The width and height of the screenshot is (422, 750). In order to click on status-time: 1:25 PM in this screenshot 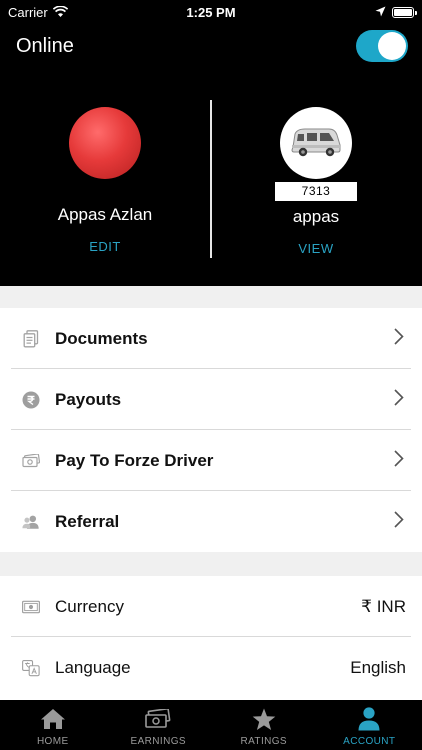, I will do `click(211, 12)`.